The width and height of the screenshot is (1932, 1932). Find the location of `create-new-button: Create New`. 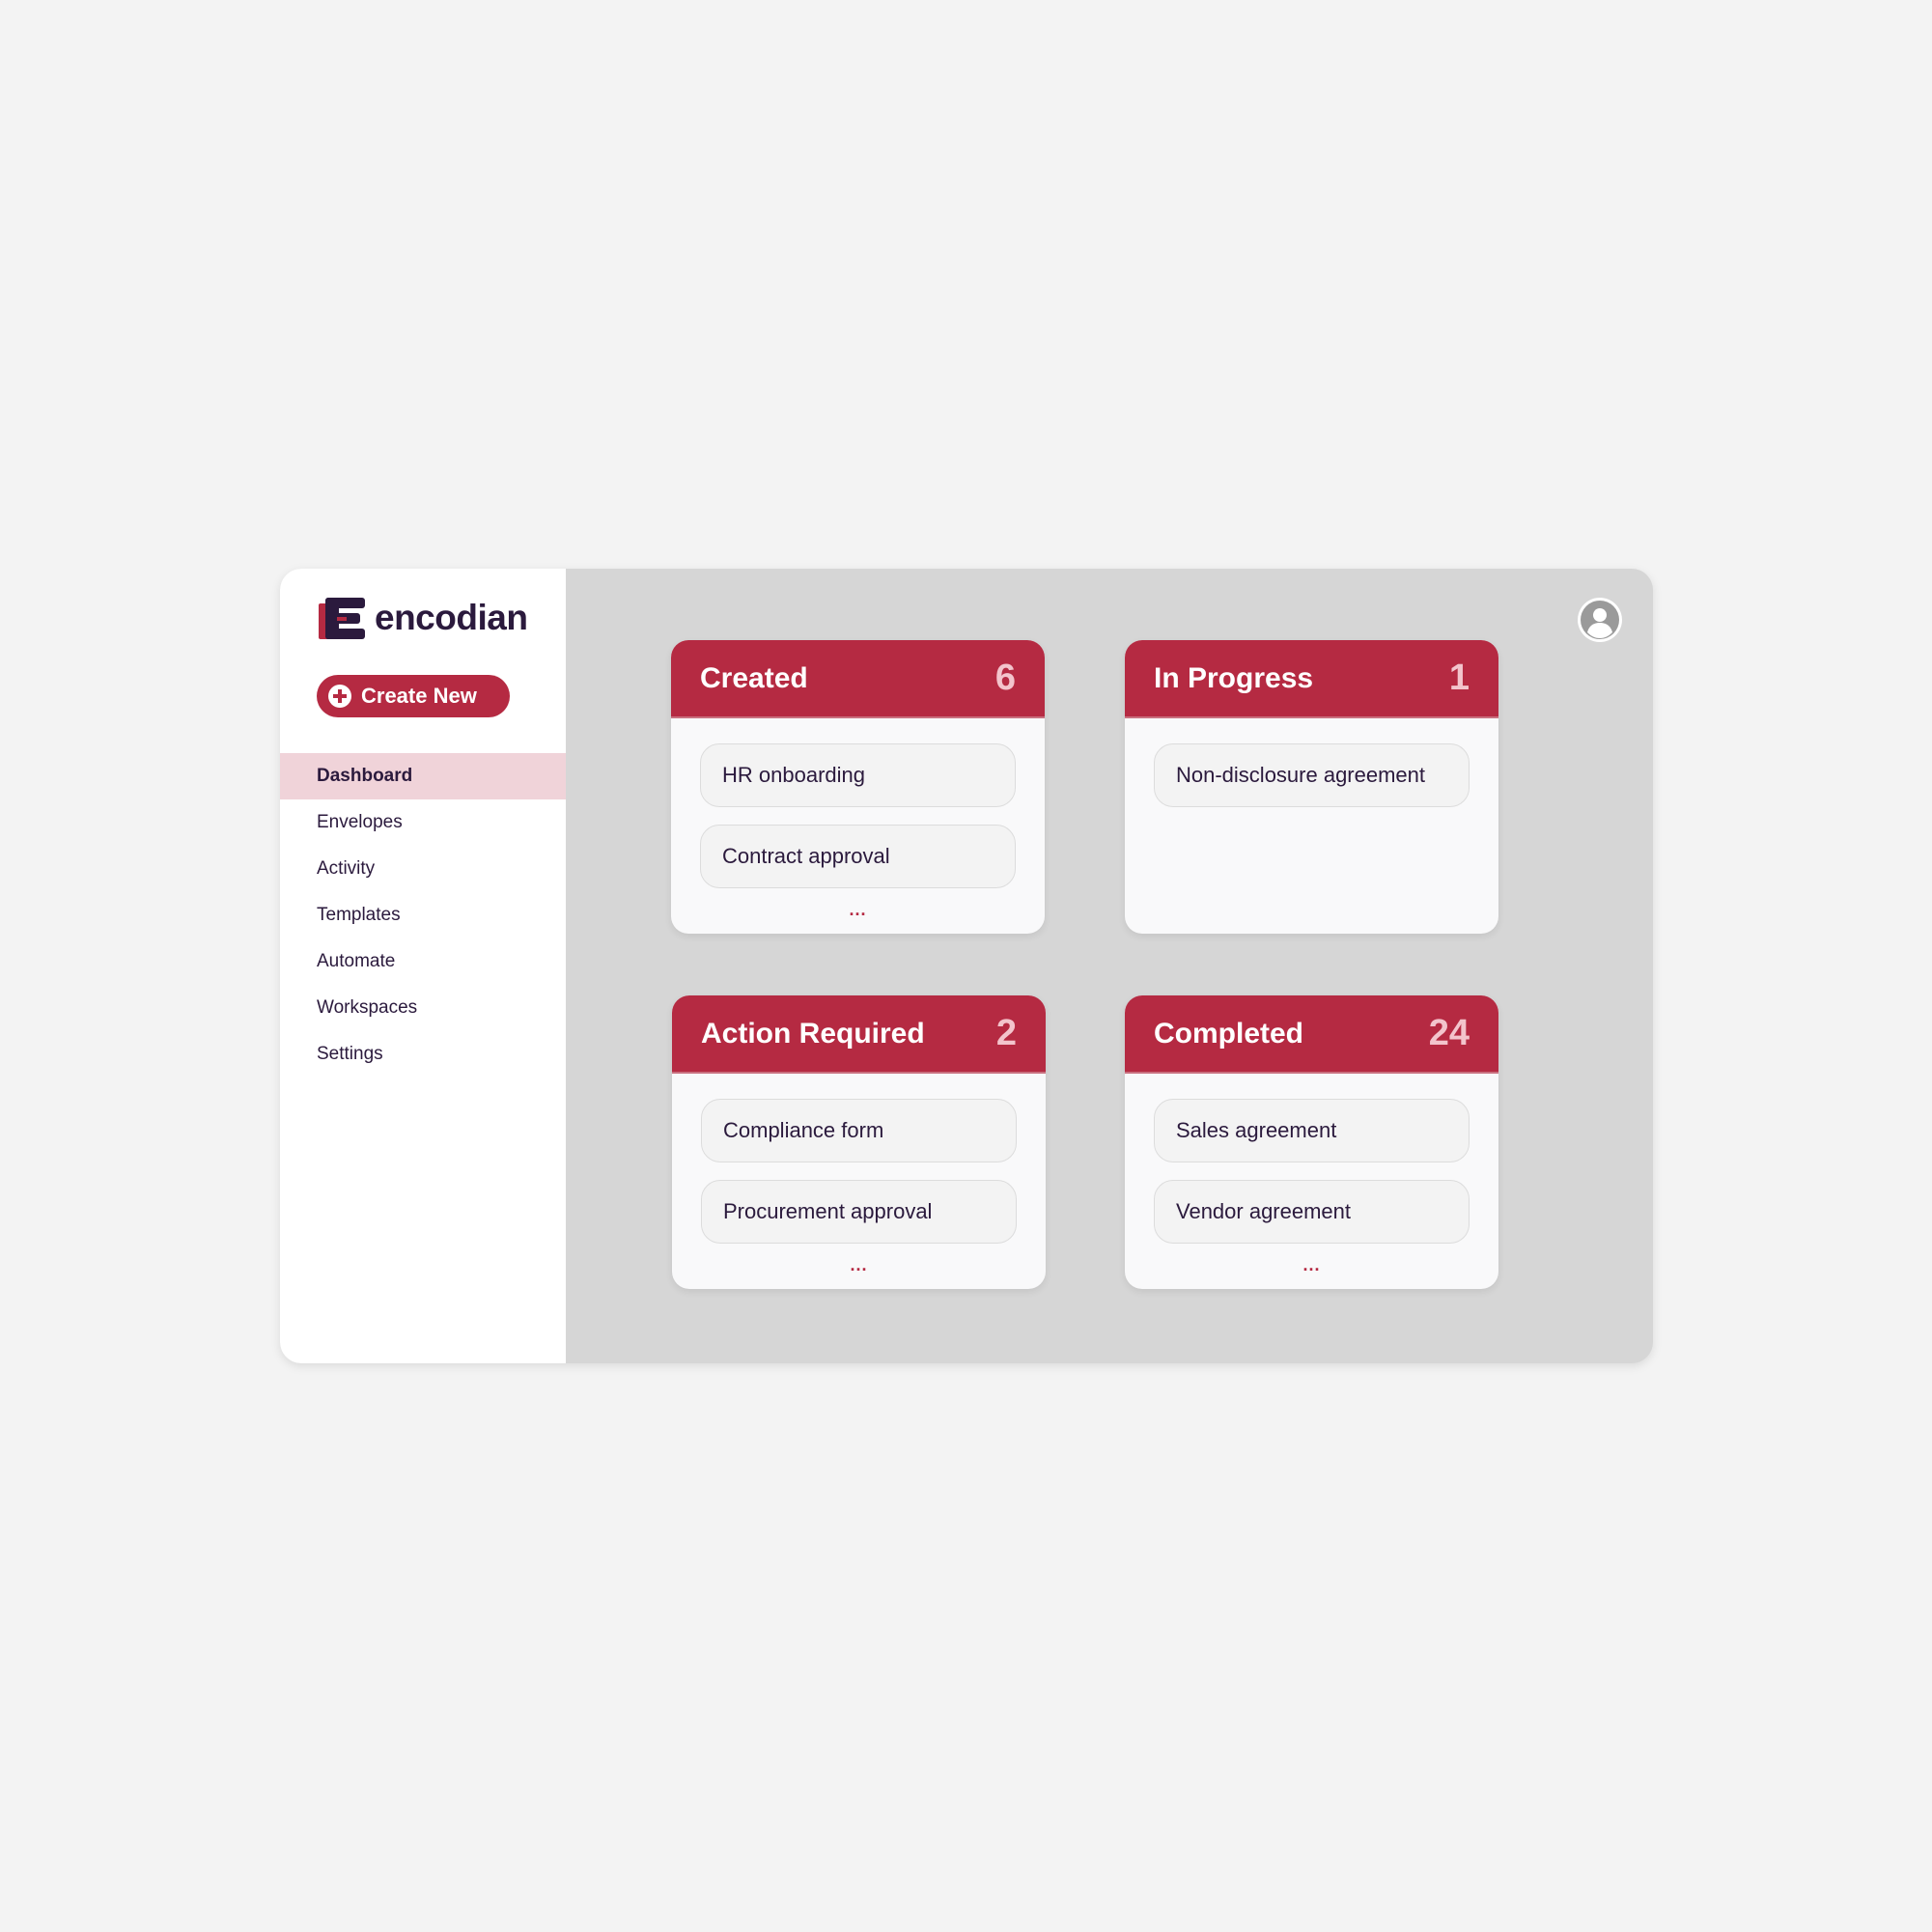

create-new-button: Create New is located at coordinates (414, 696).